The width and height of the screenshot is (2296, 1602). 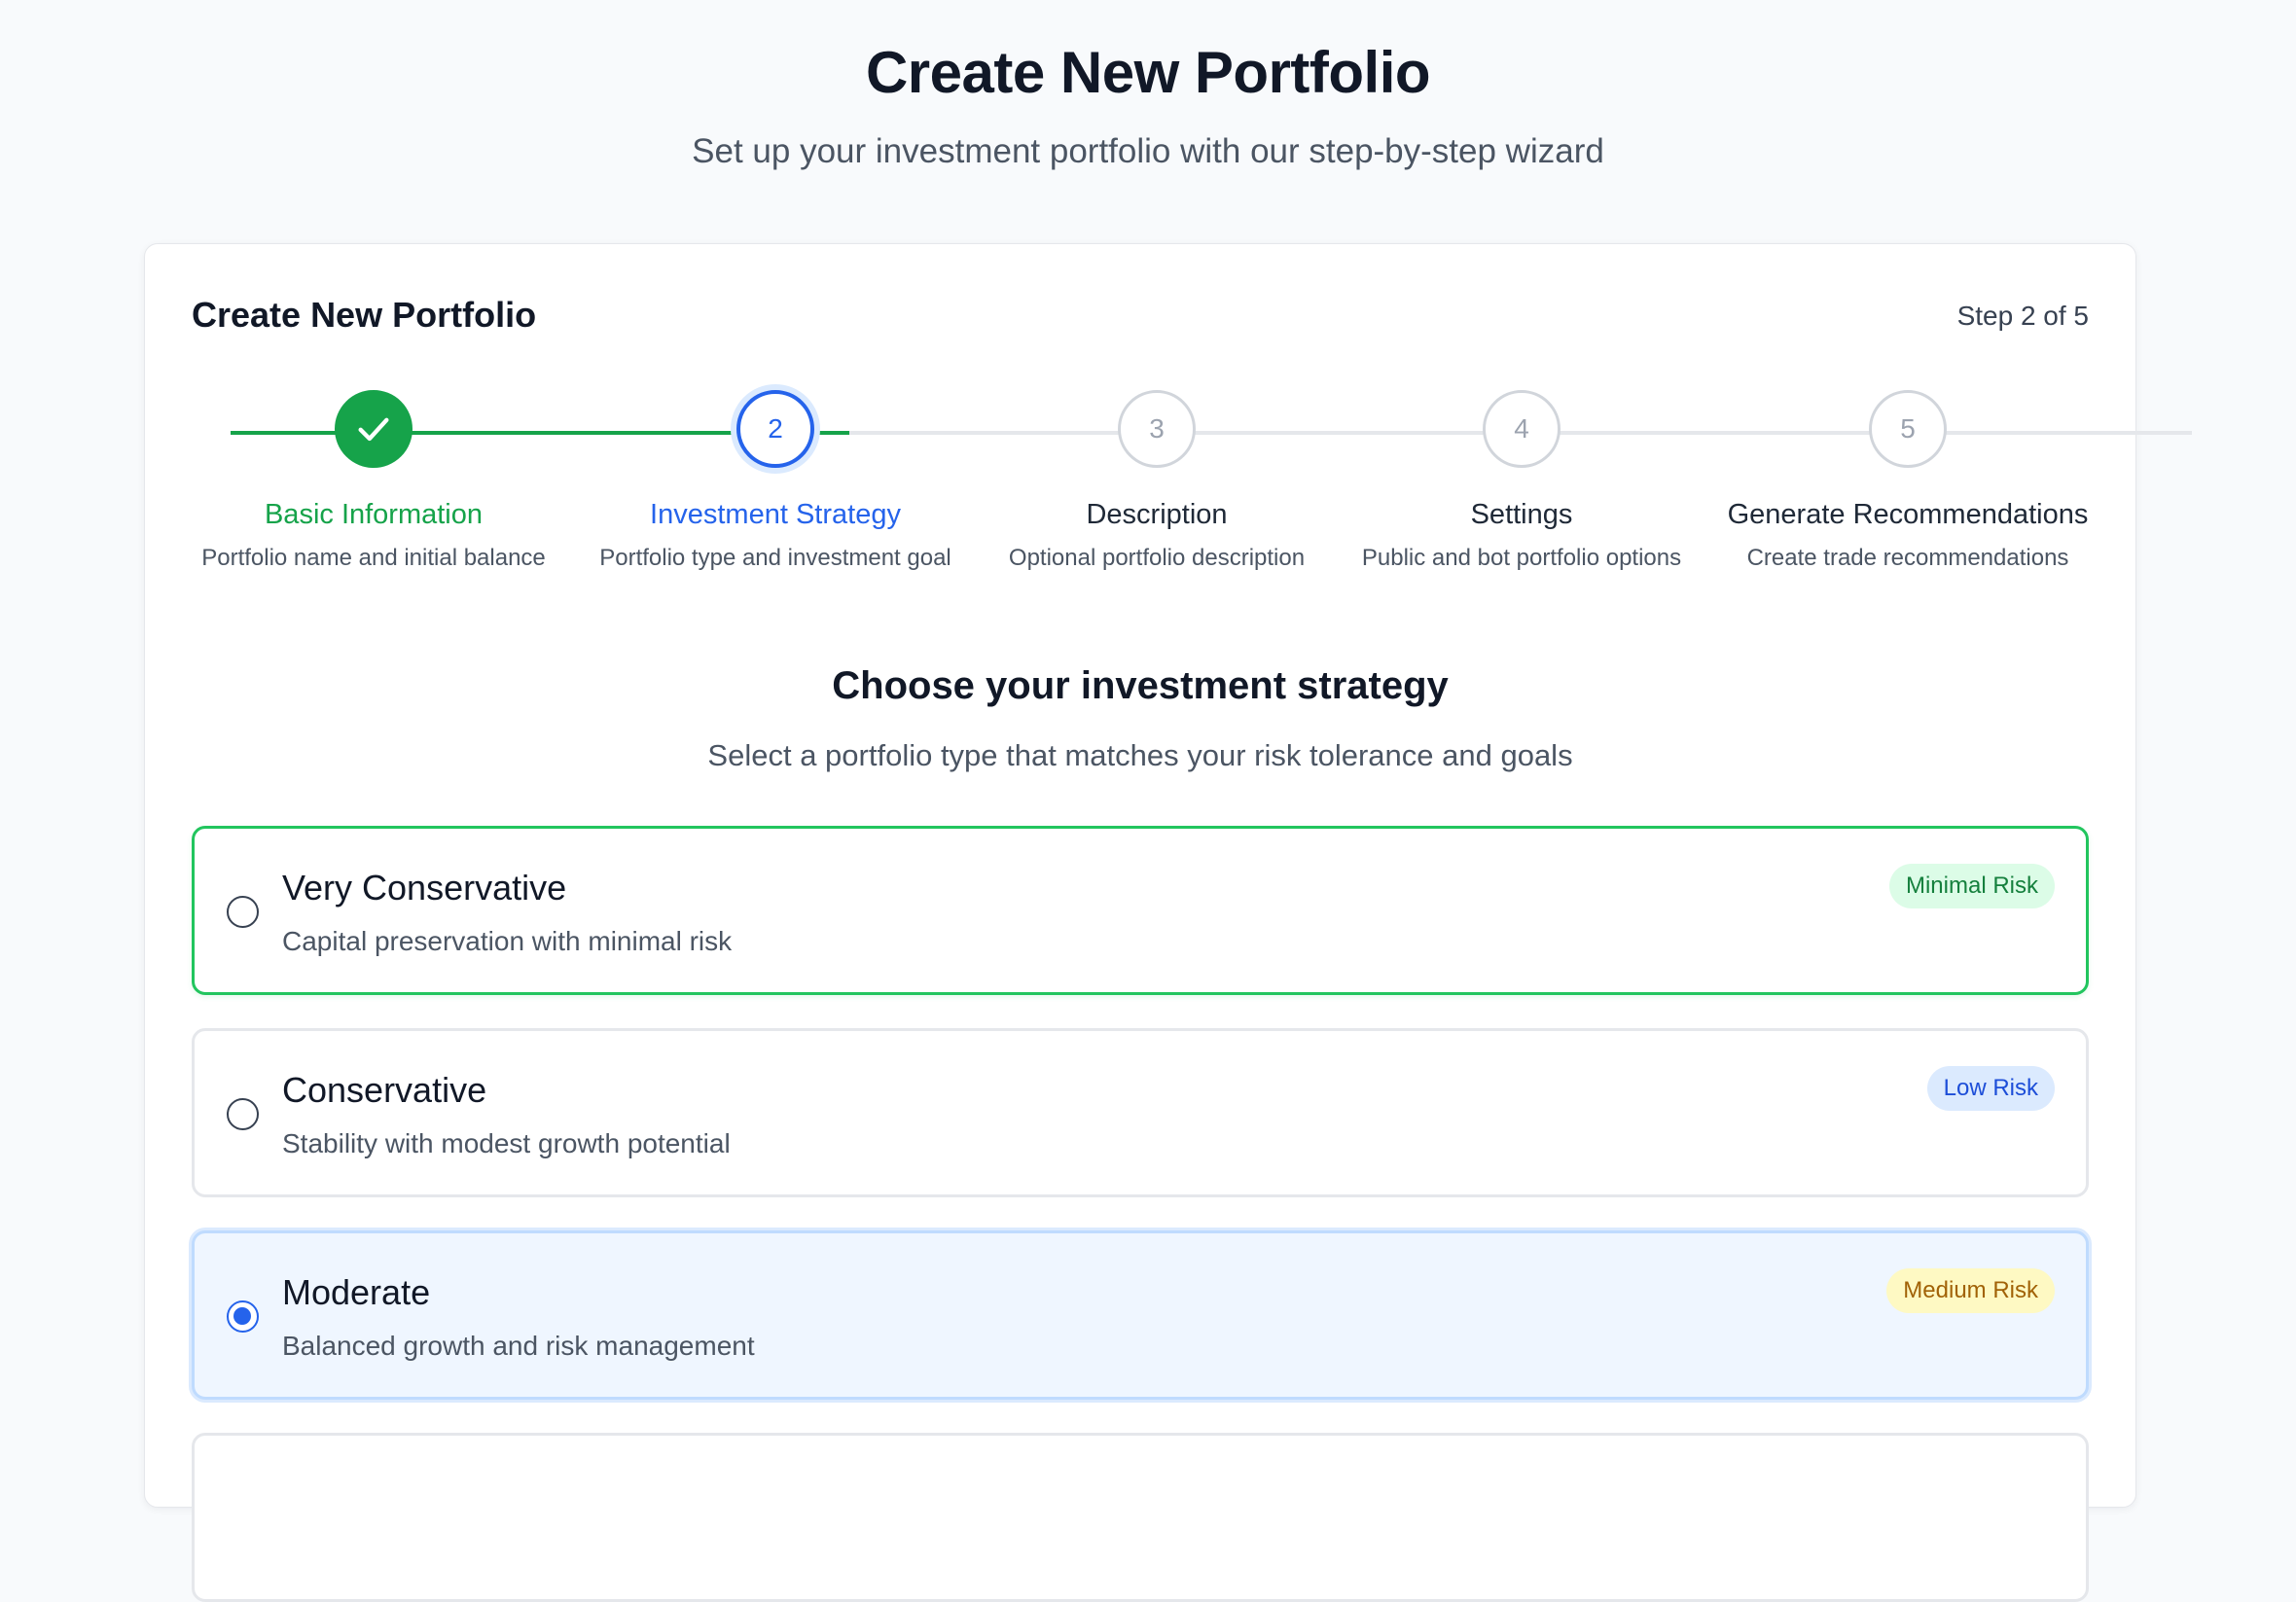 I want to click on option-description: Balanced growth and risk management, so click(x=518, y=1346).